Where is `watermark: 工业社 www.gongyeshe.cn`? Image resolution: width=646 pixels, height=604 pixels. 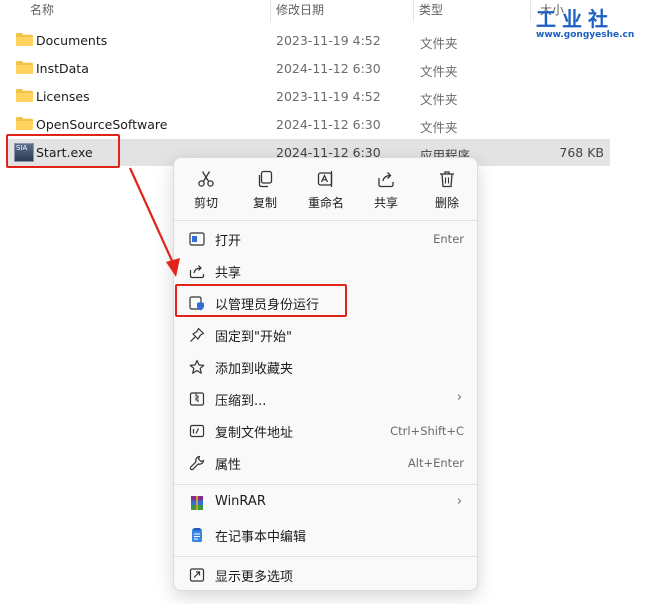 watermark: 工业社 www.gongyeshe.cn is located at coordinates (586, 24).